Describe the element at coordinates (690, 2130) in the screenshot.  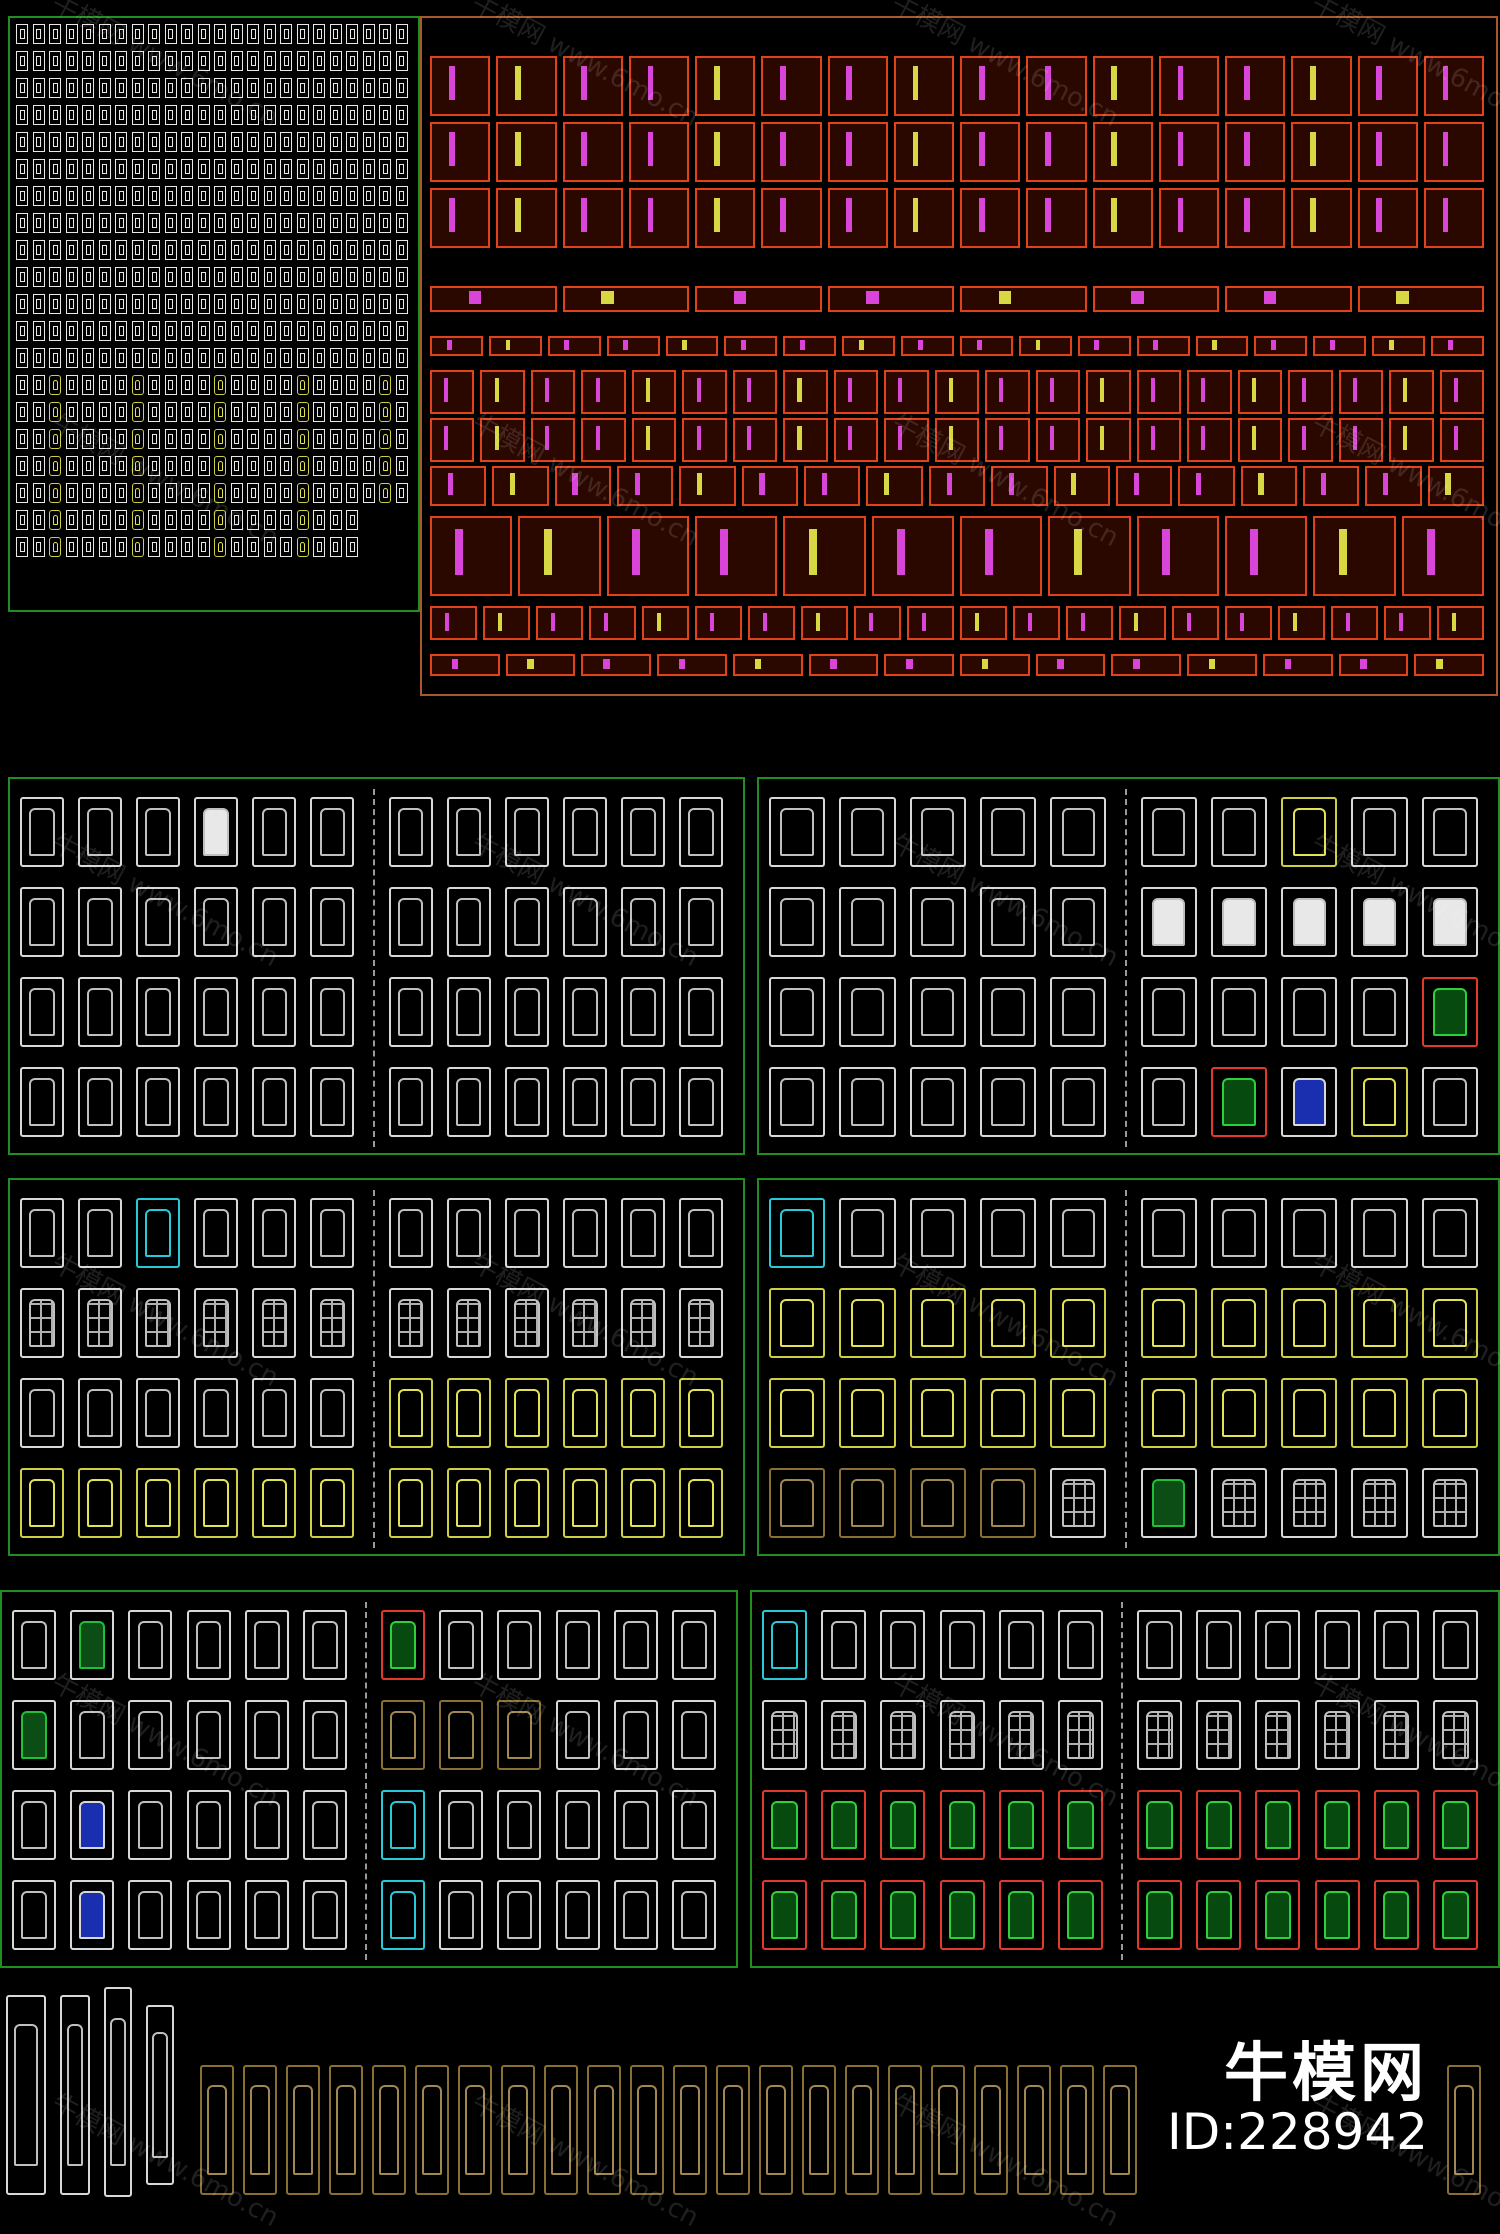
I see `tall-door-thumbnail` at that location.